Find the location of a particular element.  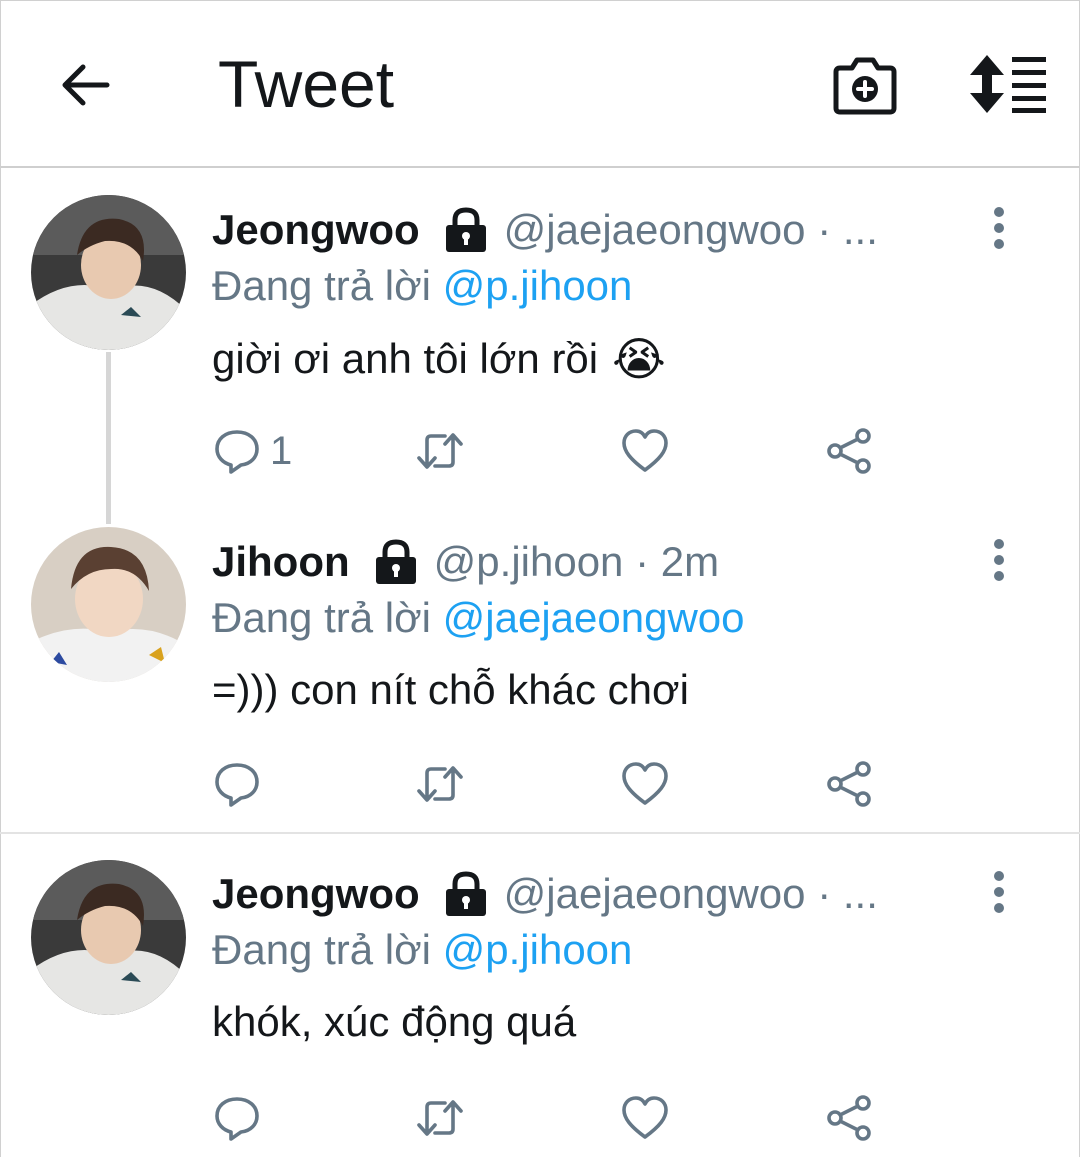

tweet-text: khók, xúc động quá is located at coordinates (394, 1022).